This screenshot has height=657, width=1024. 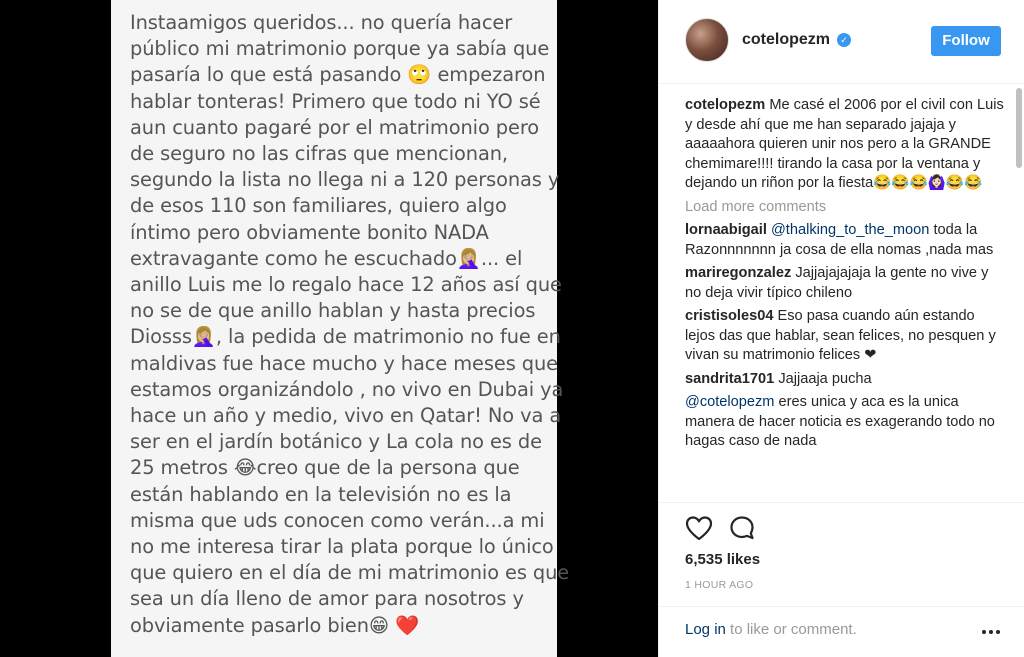 I want to click on photo-text-line: sea un día lleno de amor para nosotros y, so click(x=327, y=599).